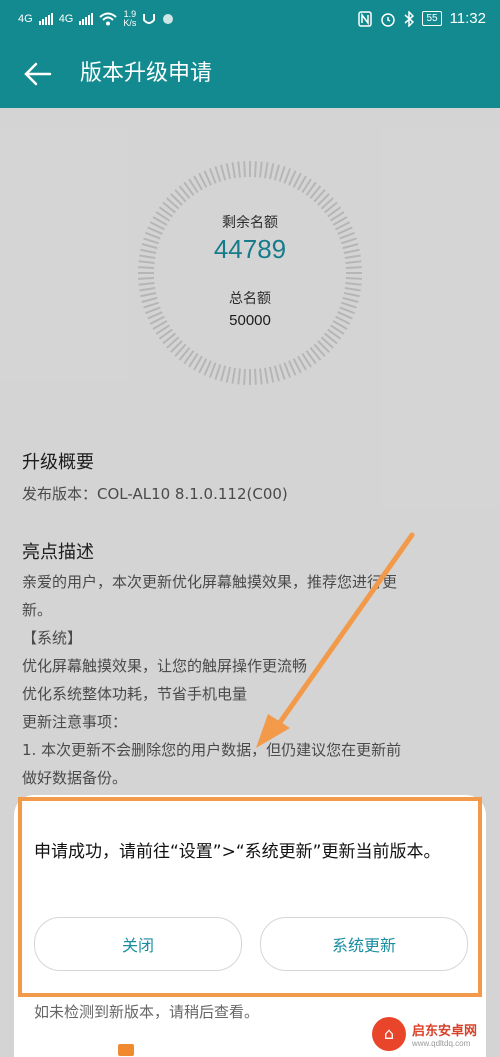  I want to click on bluetooth-icon, so click(409, 18).